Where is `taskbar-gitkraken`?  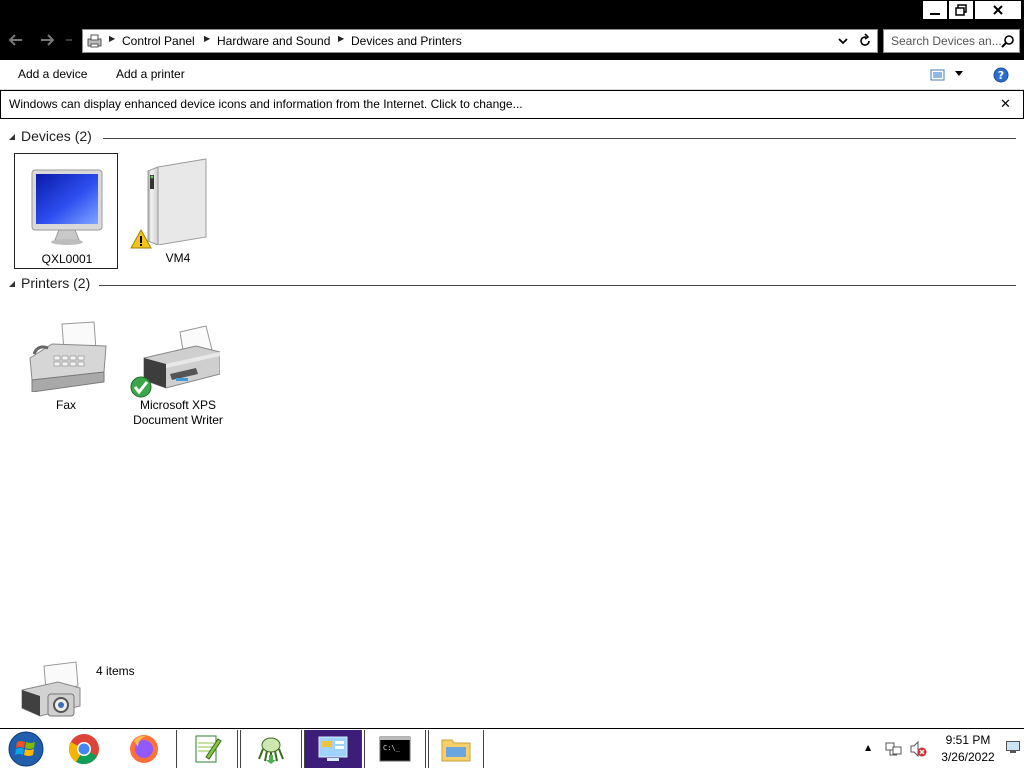
taskbar-gitkraken is located at coordinates (271, 749).